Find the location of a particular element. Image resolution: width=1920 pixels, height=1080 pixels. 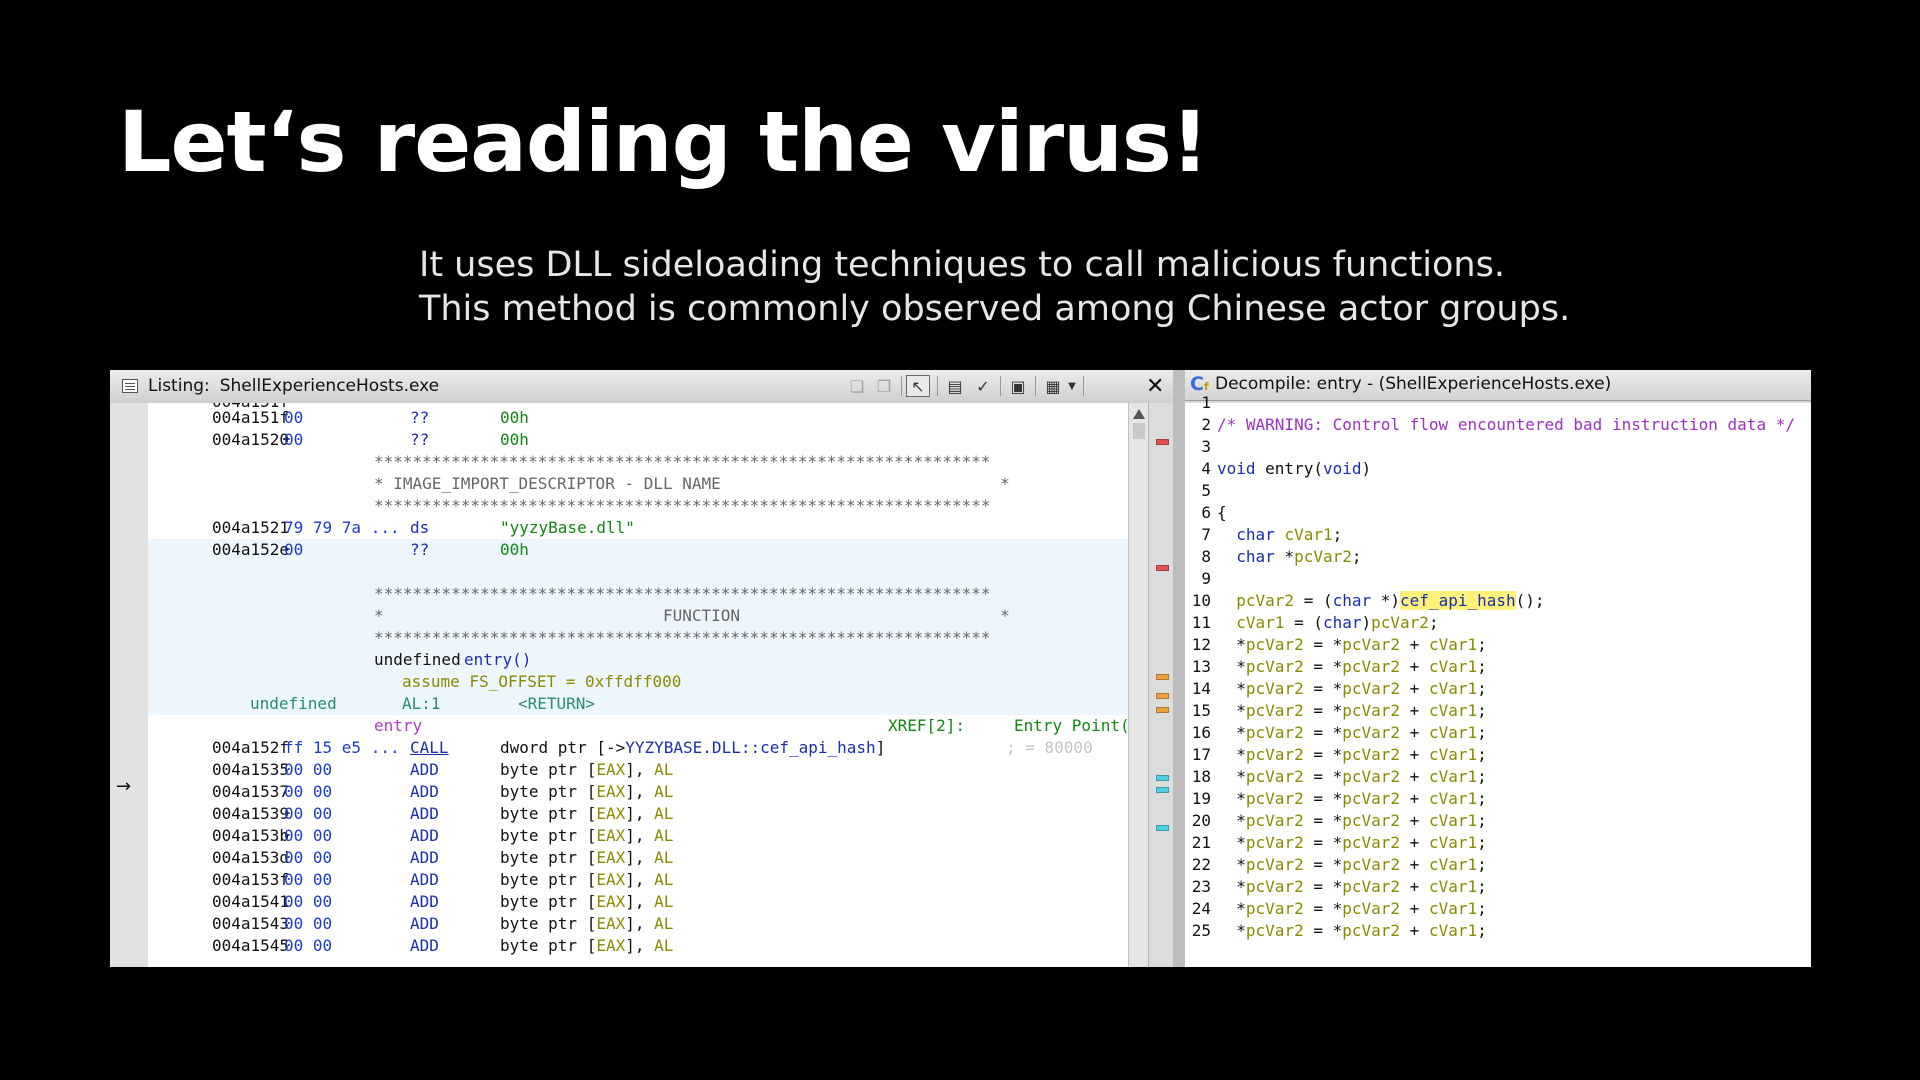

listing-gutter: → is located at coordinates (129, 685).